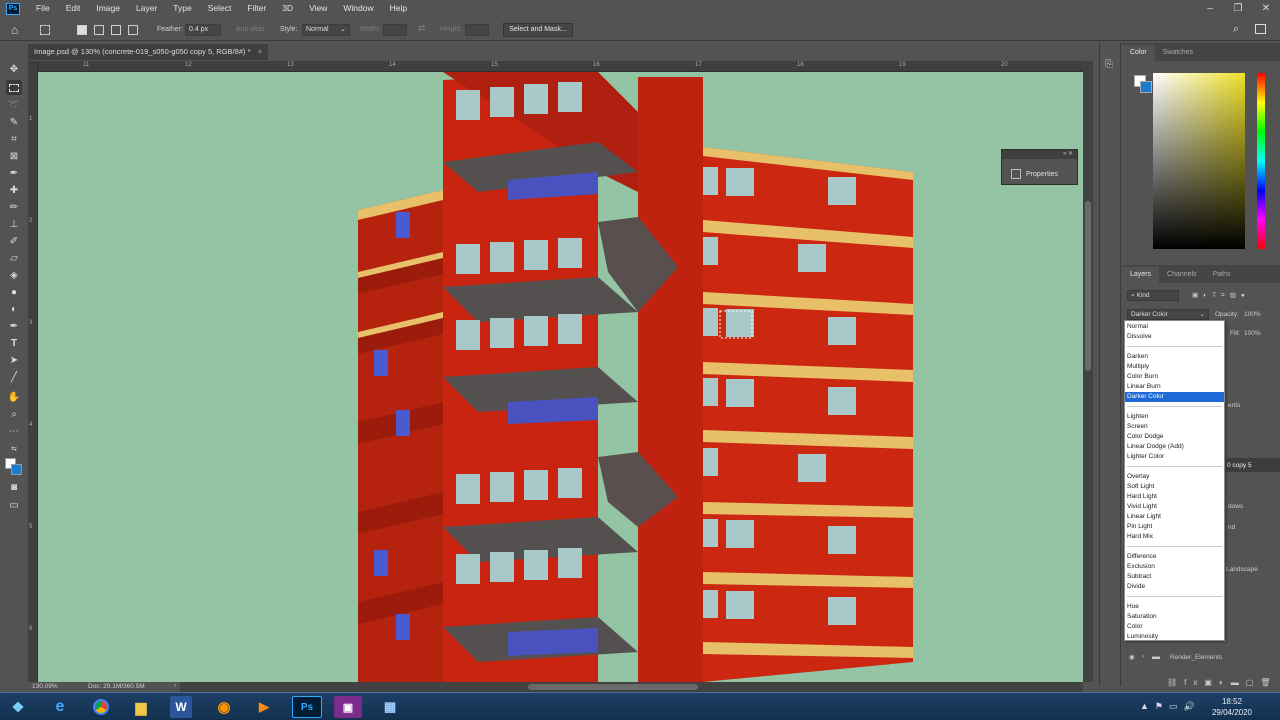 This screenshot has width=1280, height=720. I want to click on menu-view: View, so click(318, 8).